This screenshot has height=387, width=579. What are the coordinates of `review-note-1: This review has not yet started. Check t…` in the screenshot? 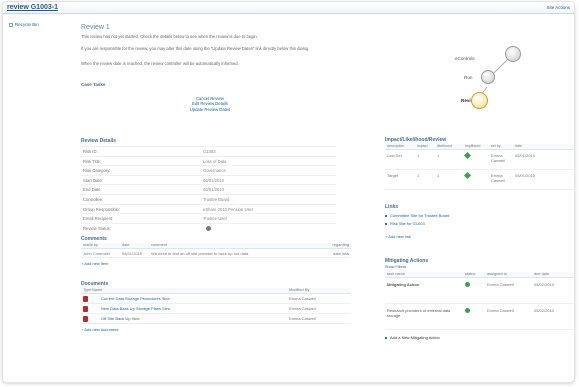 It's located at (169, 36).